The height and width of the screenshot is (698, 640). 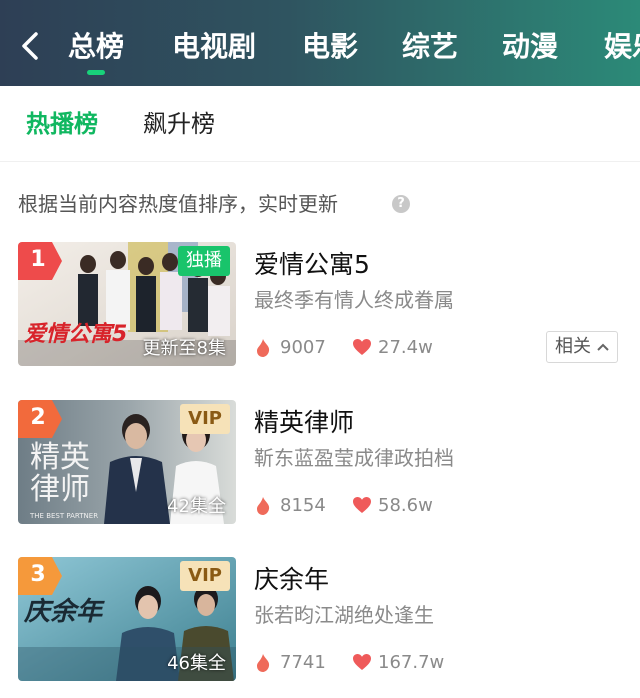 I want to click on poster-thumbnail: 2 精英律师 THE BEST PARTNER VIP 42集全, so click(x=127, y=462).